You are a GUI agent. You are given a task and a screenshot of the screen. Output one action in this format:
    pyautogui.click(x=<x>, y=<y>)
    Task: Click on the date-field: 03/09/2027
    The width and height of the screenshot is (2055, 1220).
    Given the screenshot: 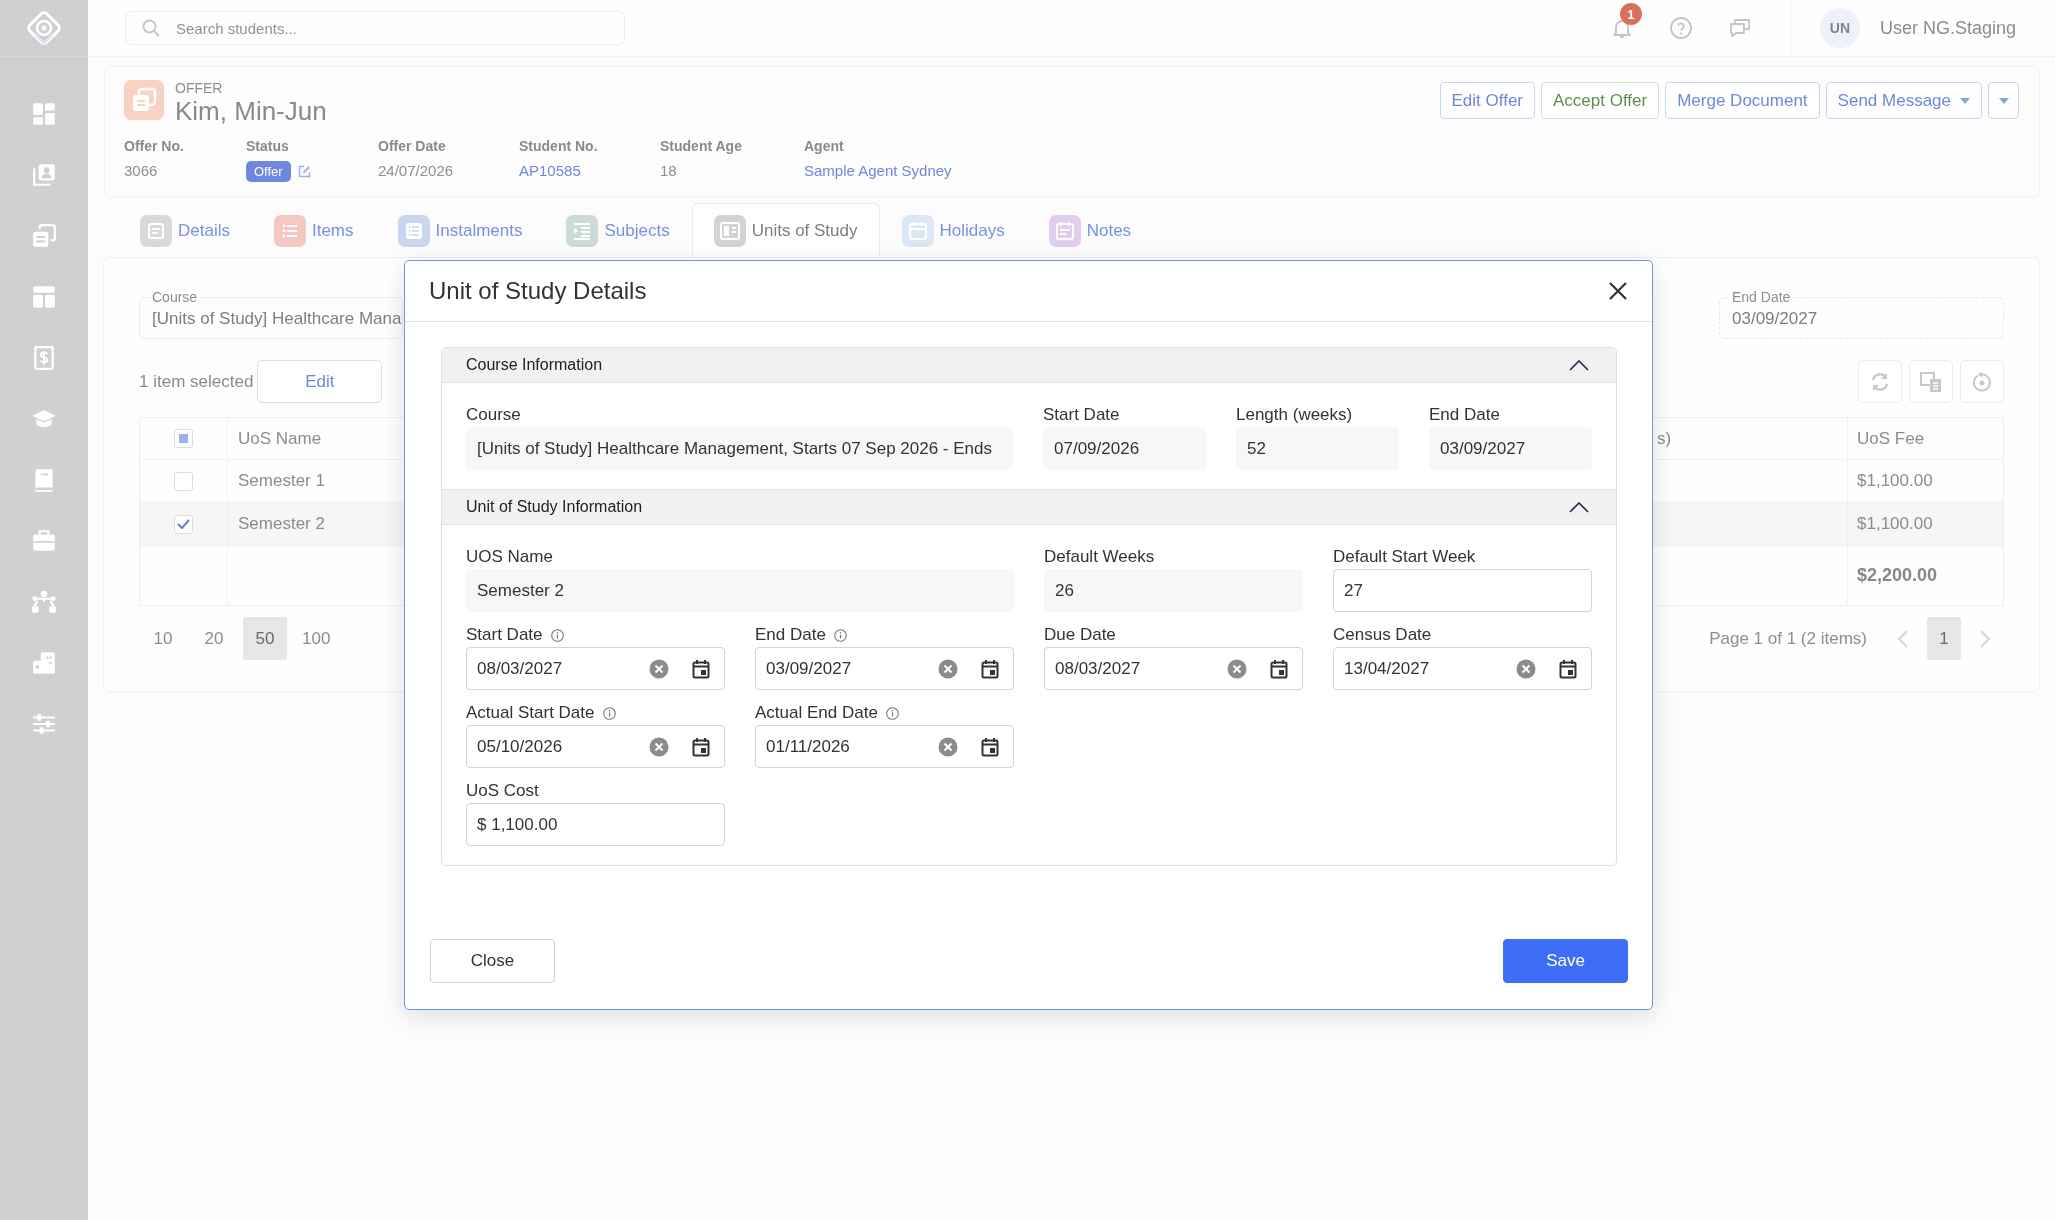 What is the action you would take?
    pyautogui.click(x=884, y=668)
    